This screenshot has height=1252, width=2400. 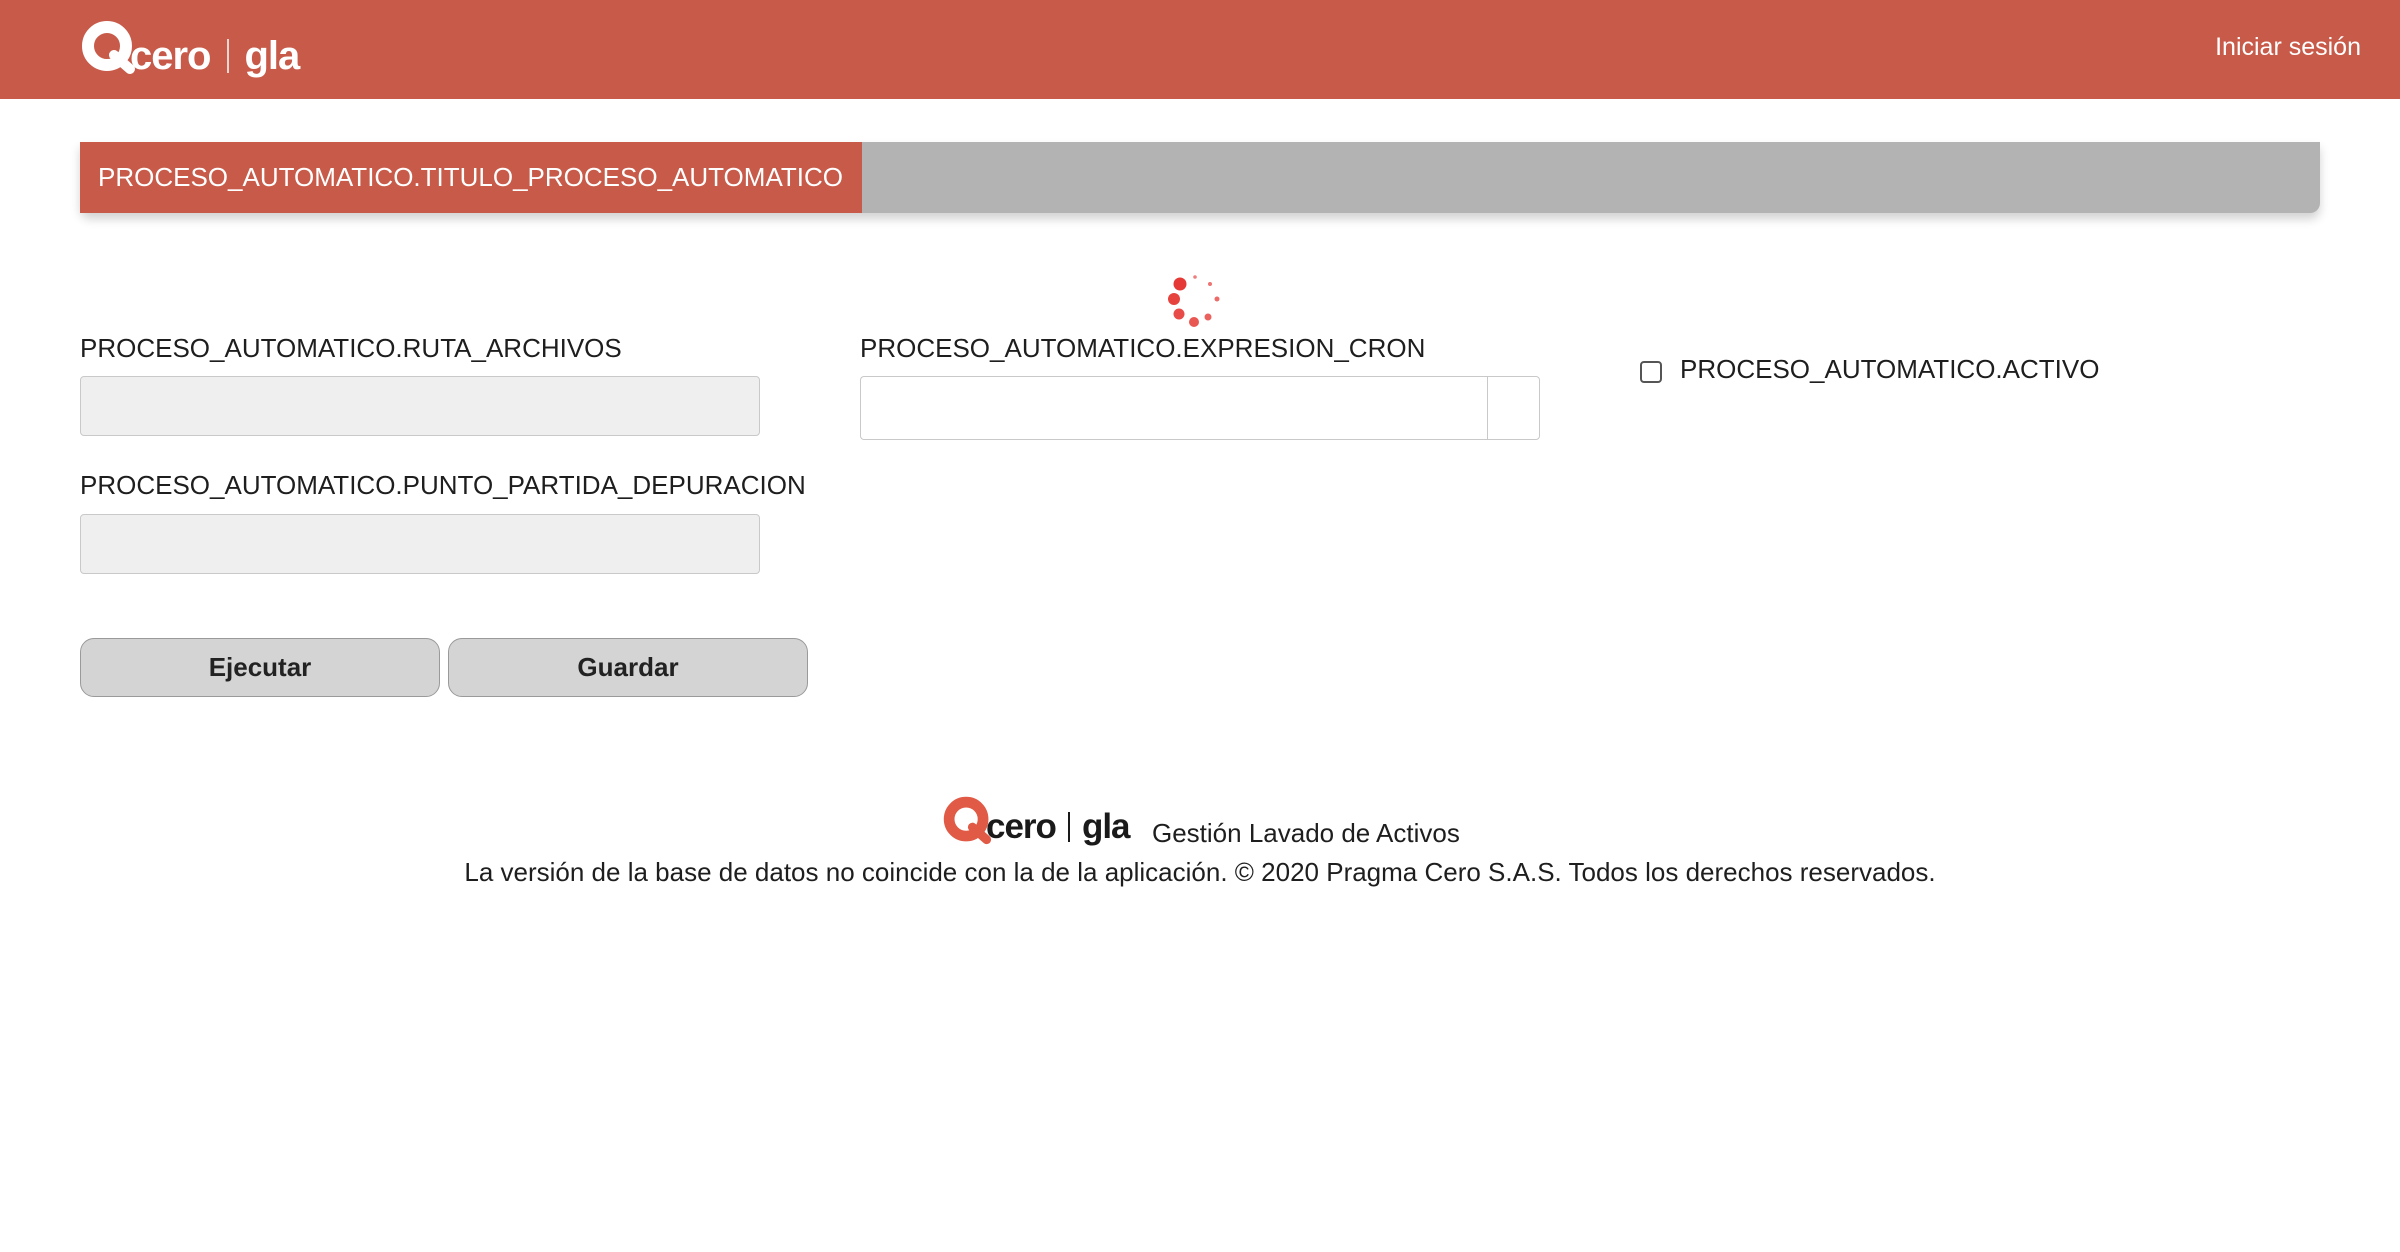 I want to click on login-link: Iniciar sesión, so click(x=2288, y=47).